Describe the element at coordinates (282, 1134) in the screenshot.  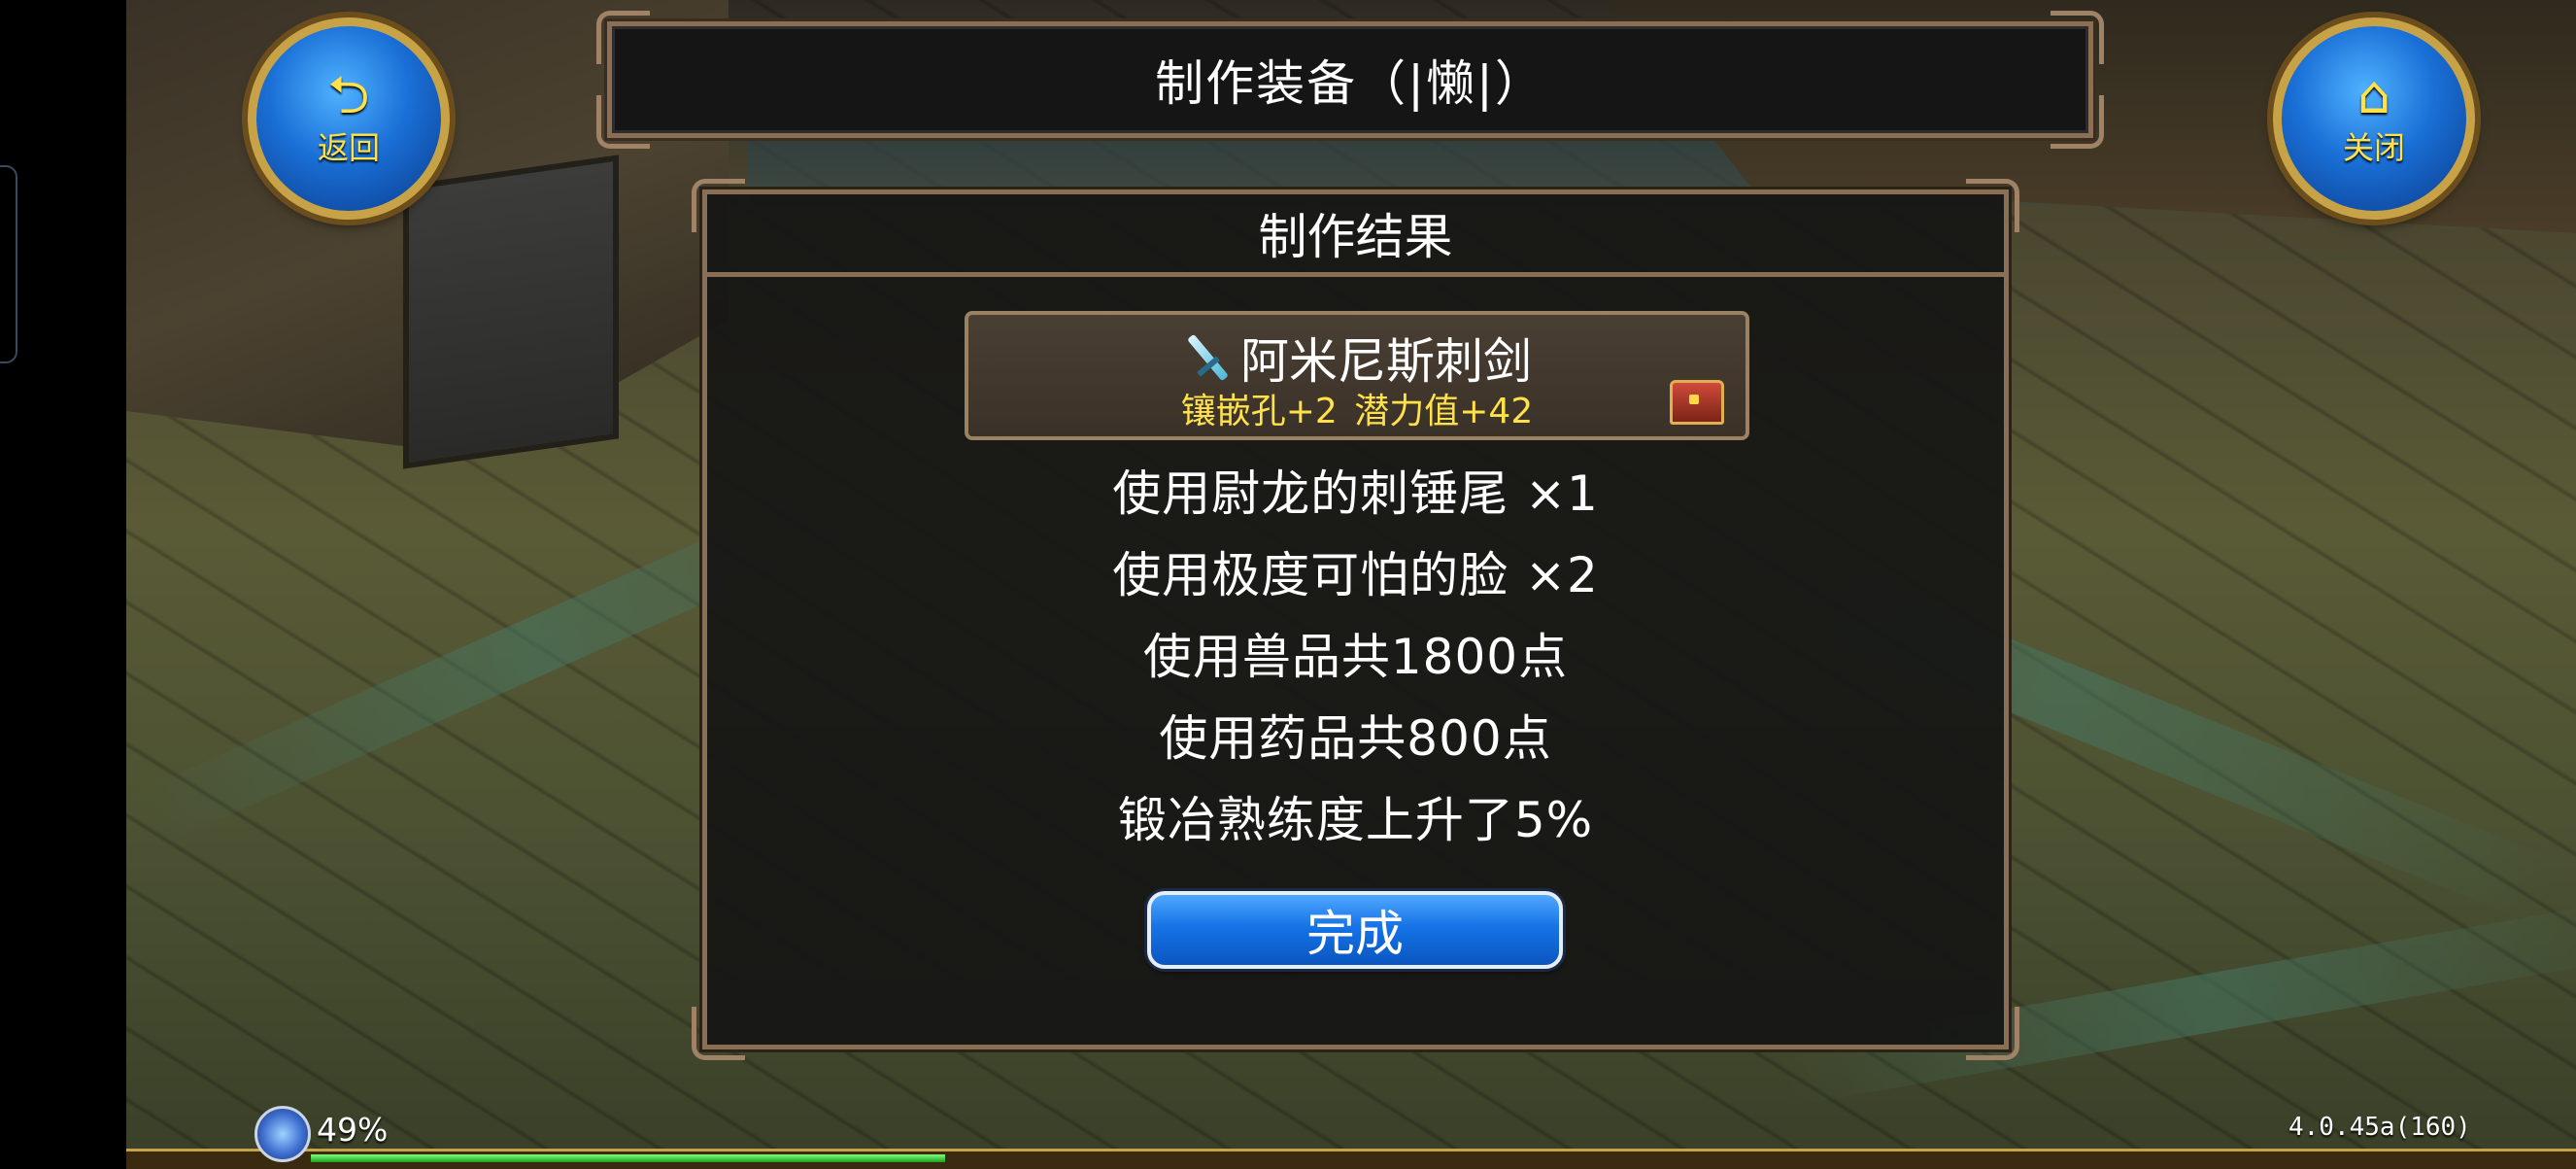
I see `battery-orb-icon` at that location.